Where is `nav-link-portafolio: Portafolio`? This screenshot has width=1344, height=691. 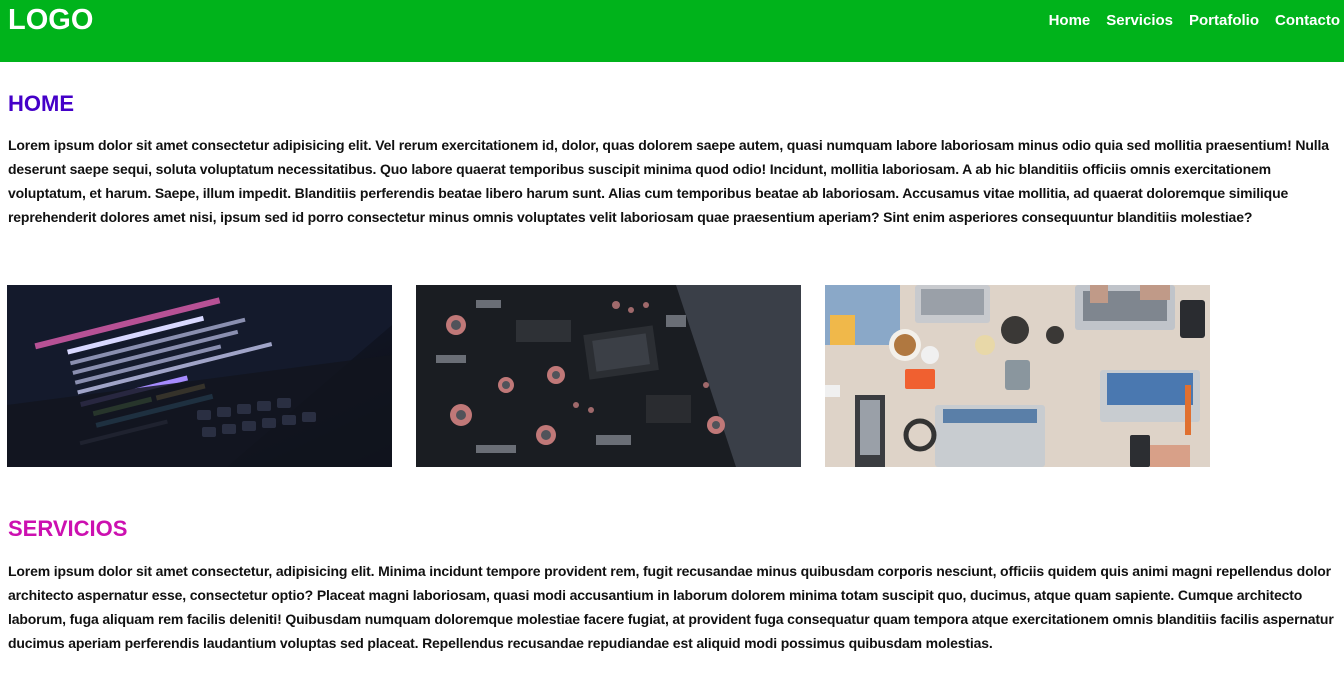 nav-link-portafolio: Portafolio is located at coordinates (1224, 20).